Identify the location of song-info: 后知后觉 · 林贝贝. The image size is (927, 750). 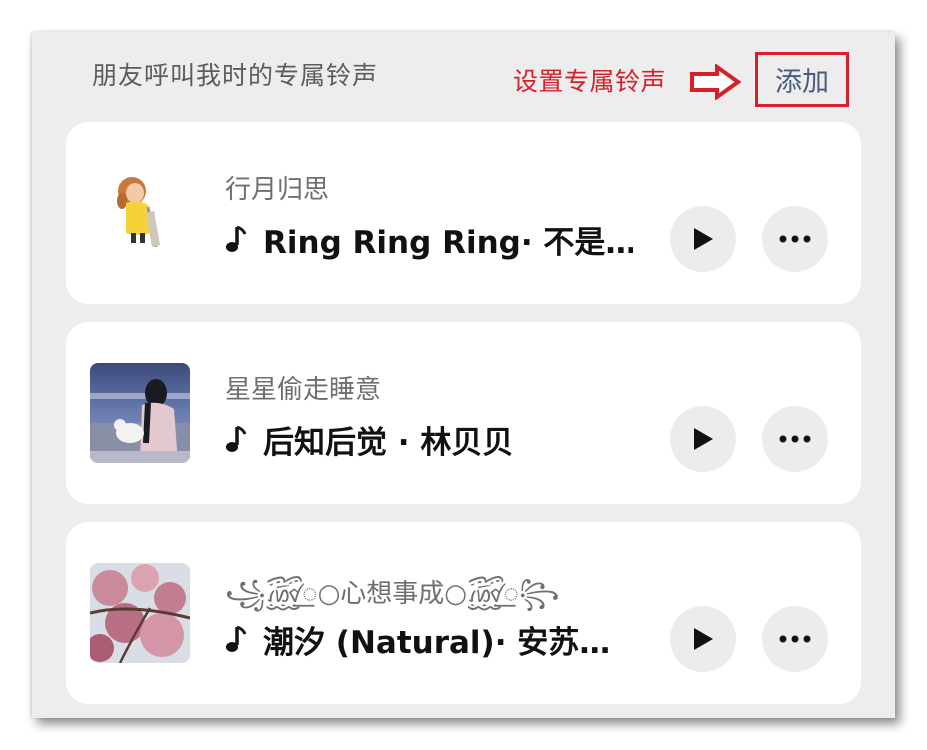
(369, 439).